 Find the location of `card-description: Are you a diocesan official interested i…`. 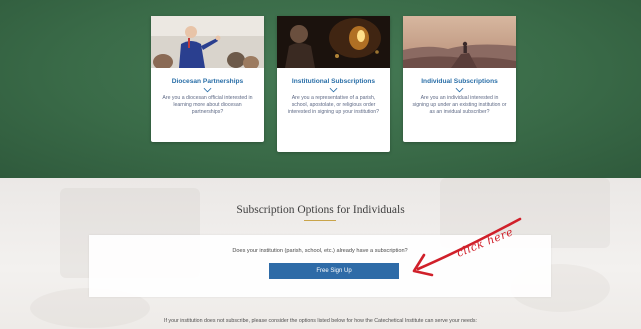

card-description: Are you a diocesan official interested i… is located at coordinates (207, 104).